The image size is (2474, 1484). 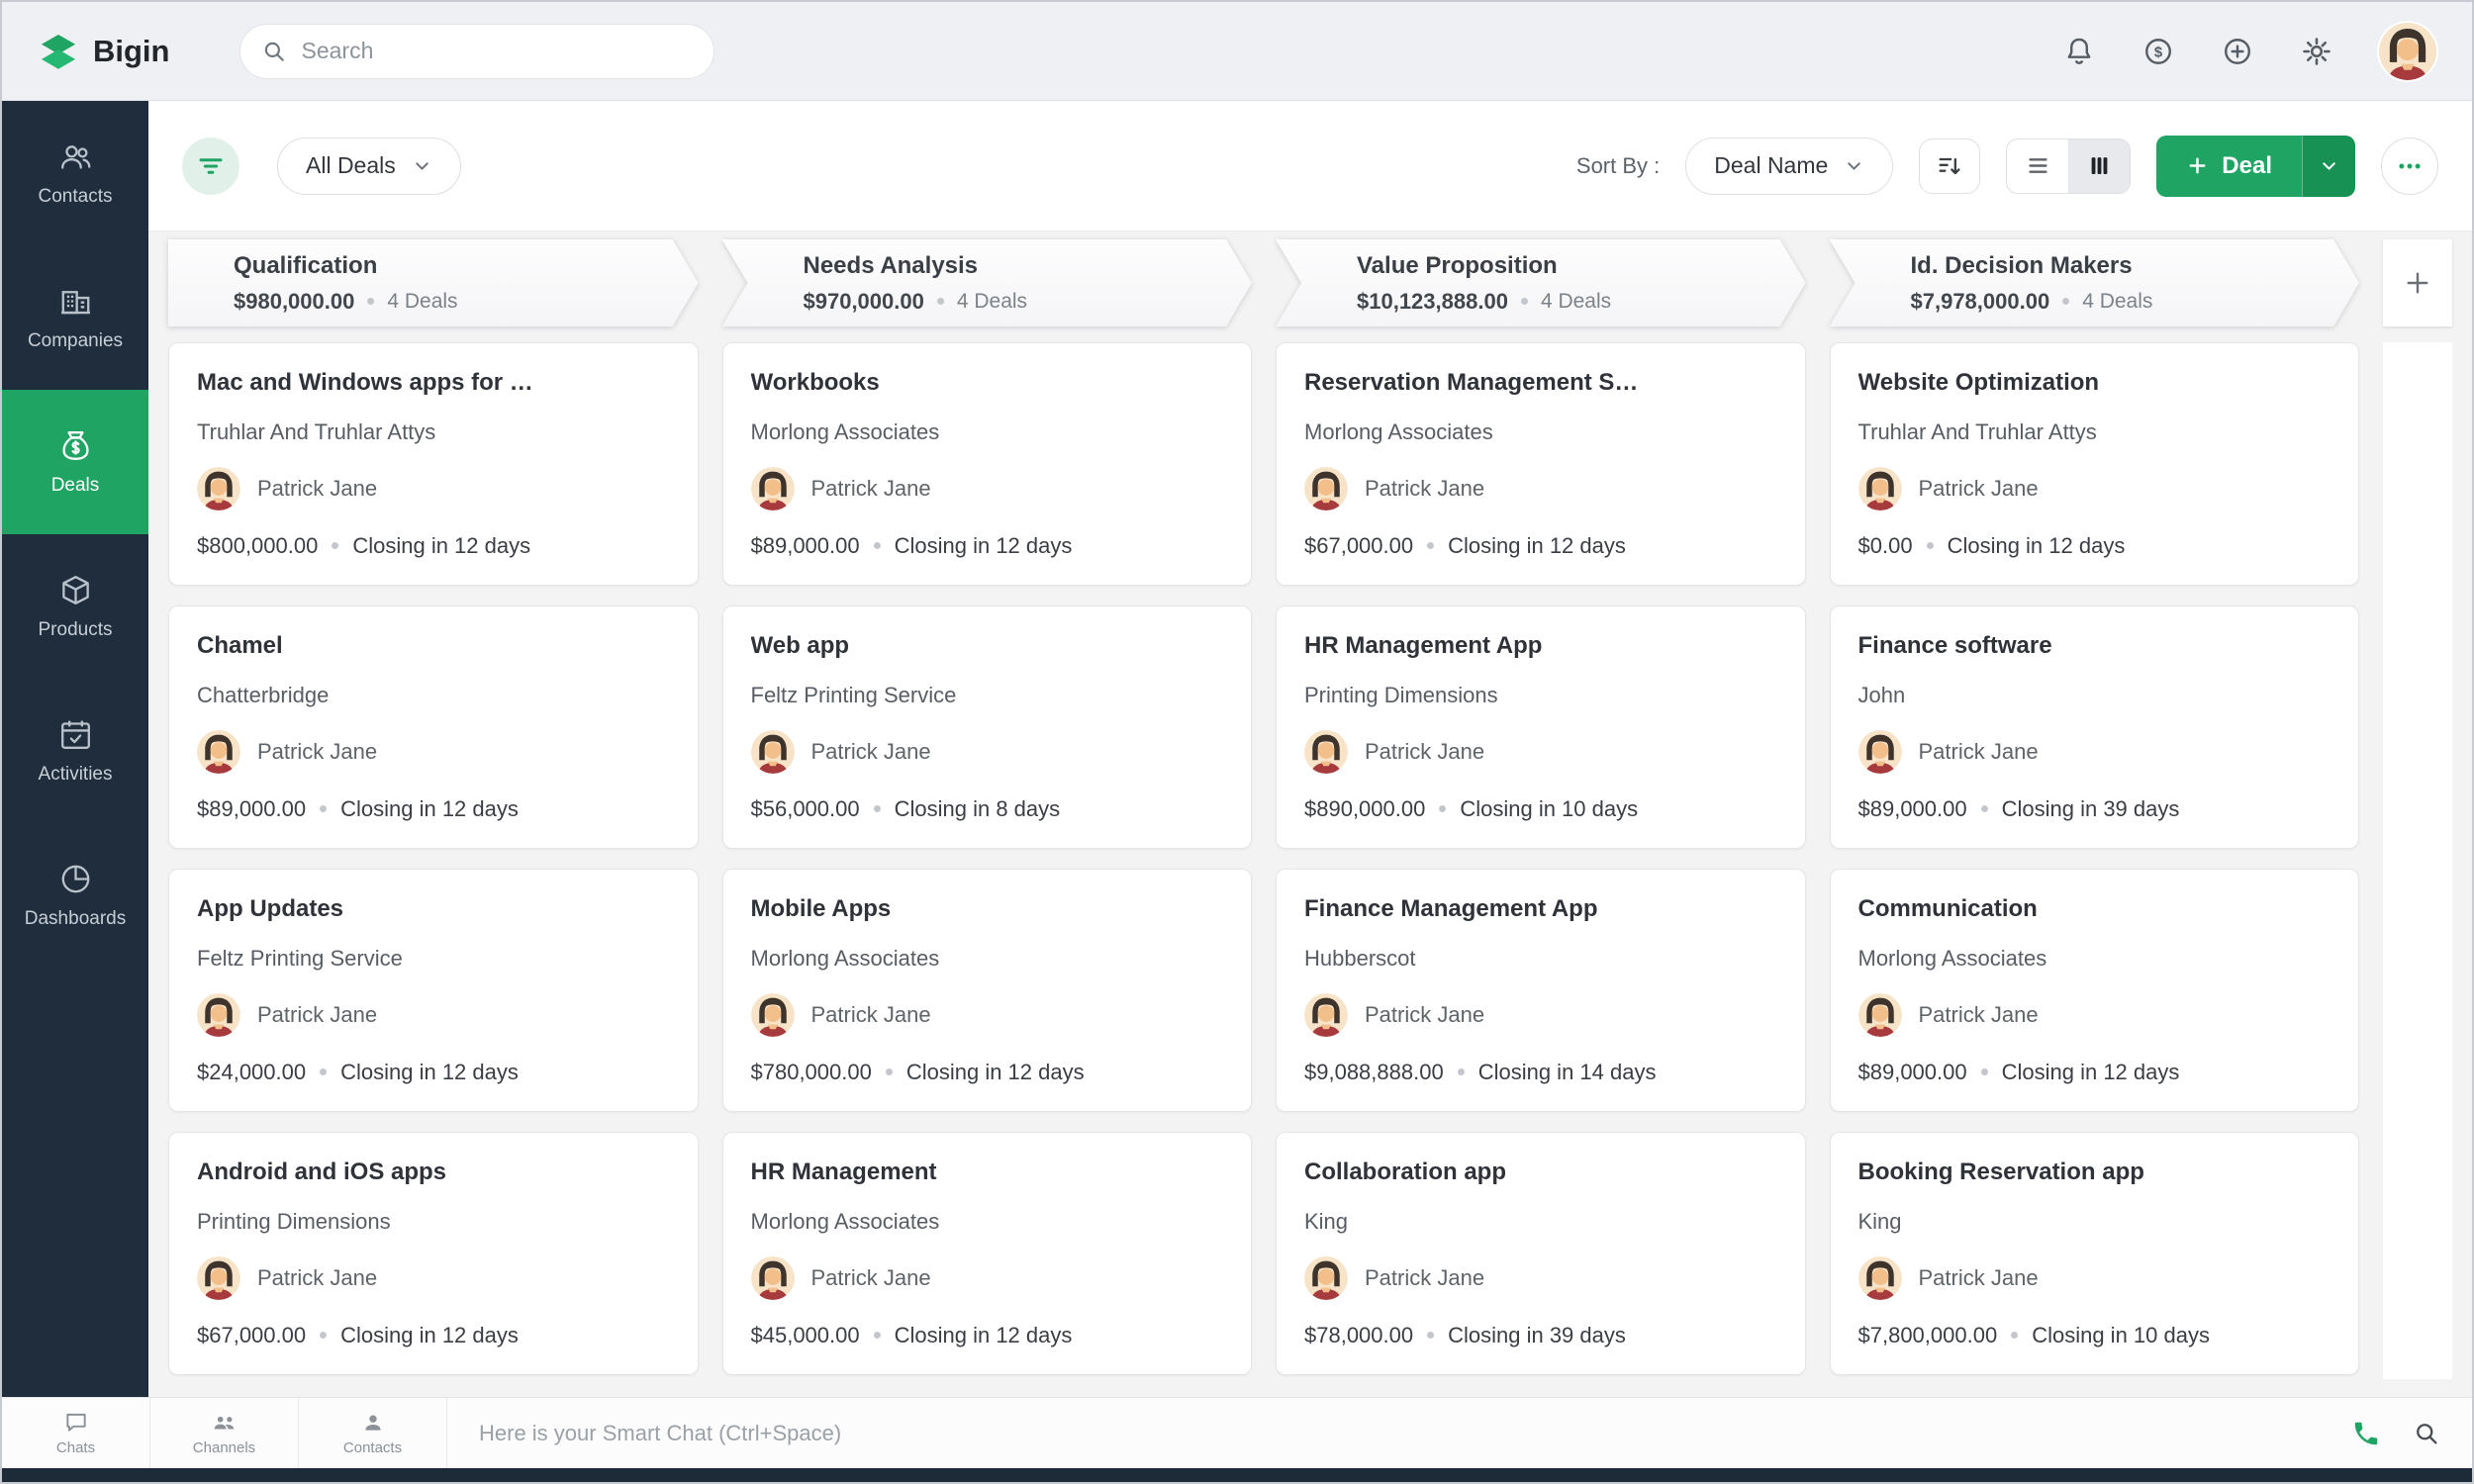 What do you see at coordinates (2366, 1433) in the screenshot?
I see `phone-icon` at bounding box center [2366, 1433].